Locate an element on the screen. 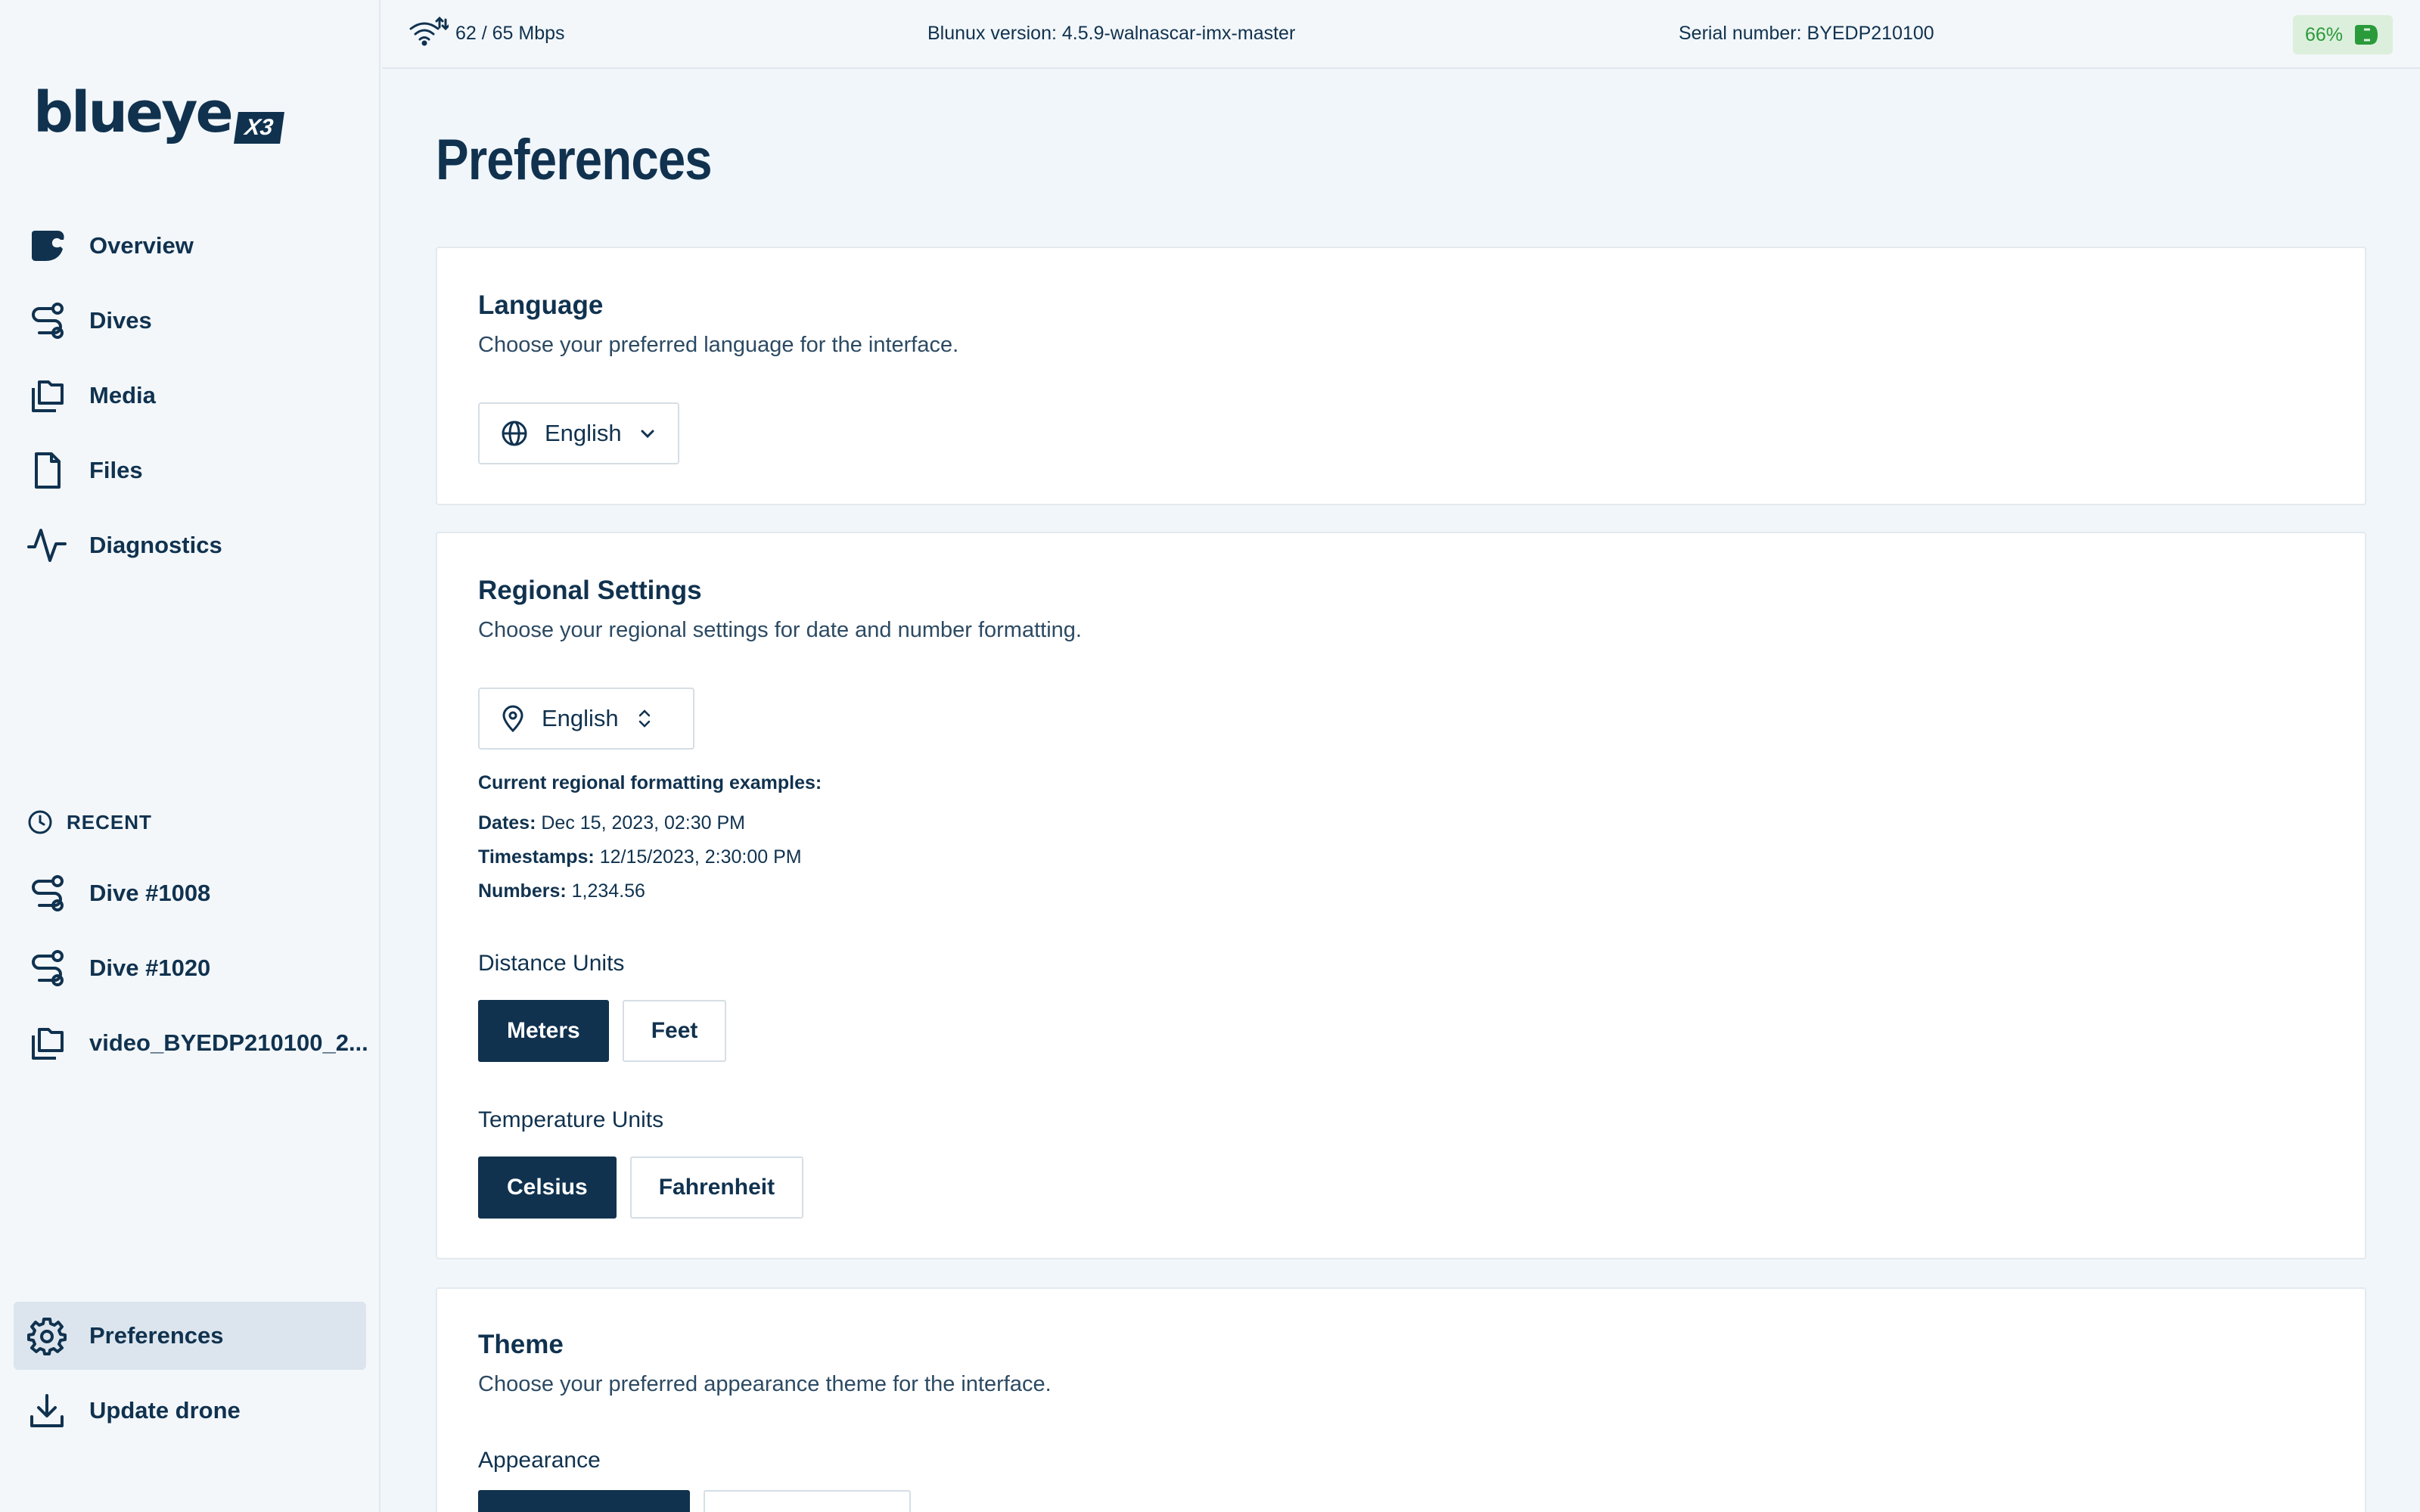  example-value: 1,234.56 is located at coordinates (608, 891).